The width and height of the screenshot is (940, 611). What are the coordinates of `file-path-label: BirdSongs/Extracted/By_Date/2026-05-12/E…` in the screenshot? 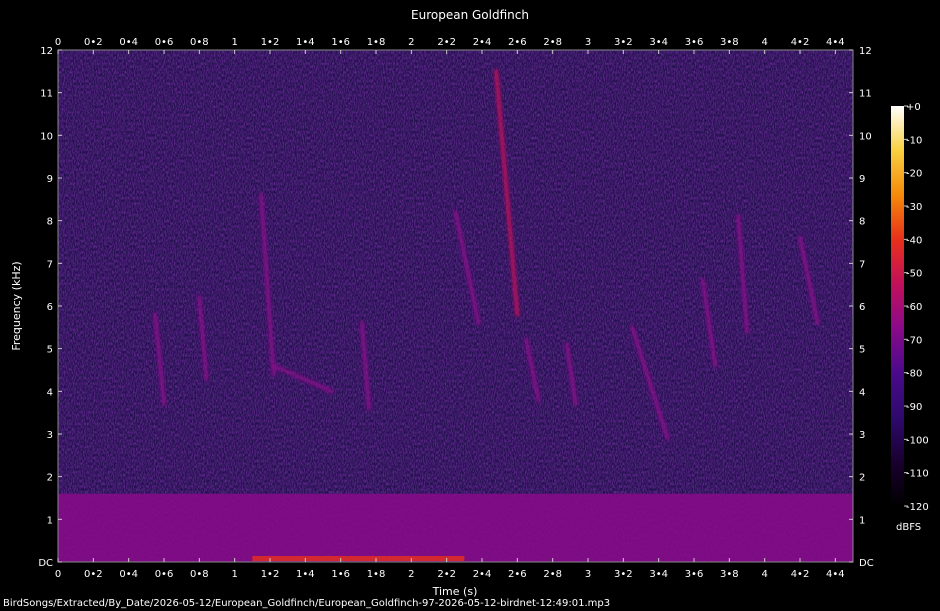 It's located at (306, 603).